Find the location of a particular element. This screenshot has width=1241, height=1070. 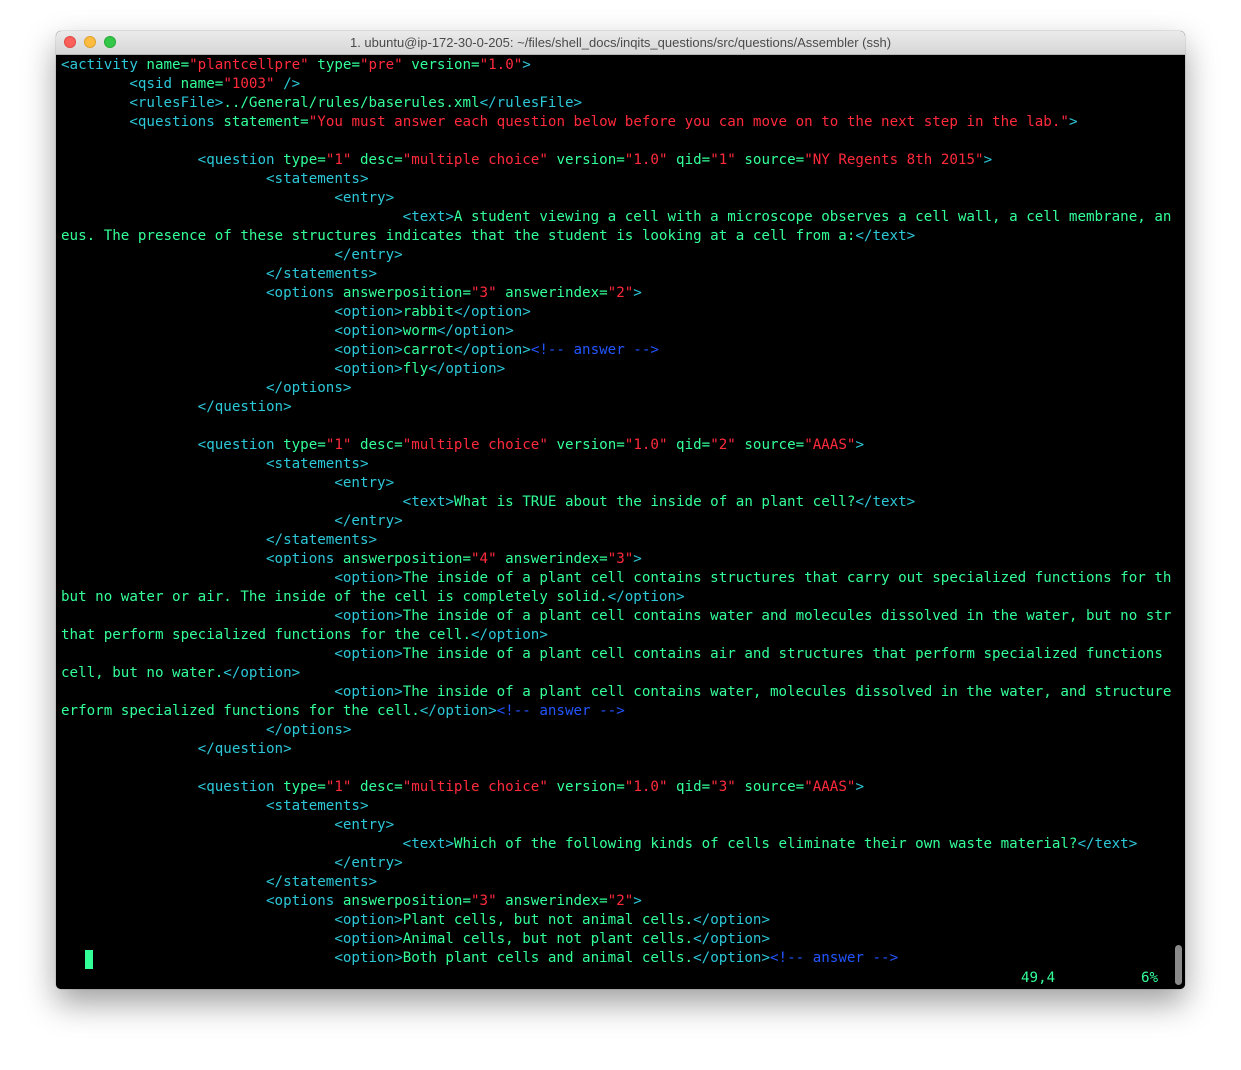

code-line: </options> is located at coordinates (206, 730).